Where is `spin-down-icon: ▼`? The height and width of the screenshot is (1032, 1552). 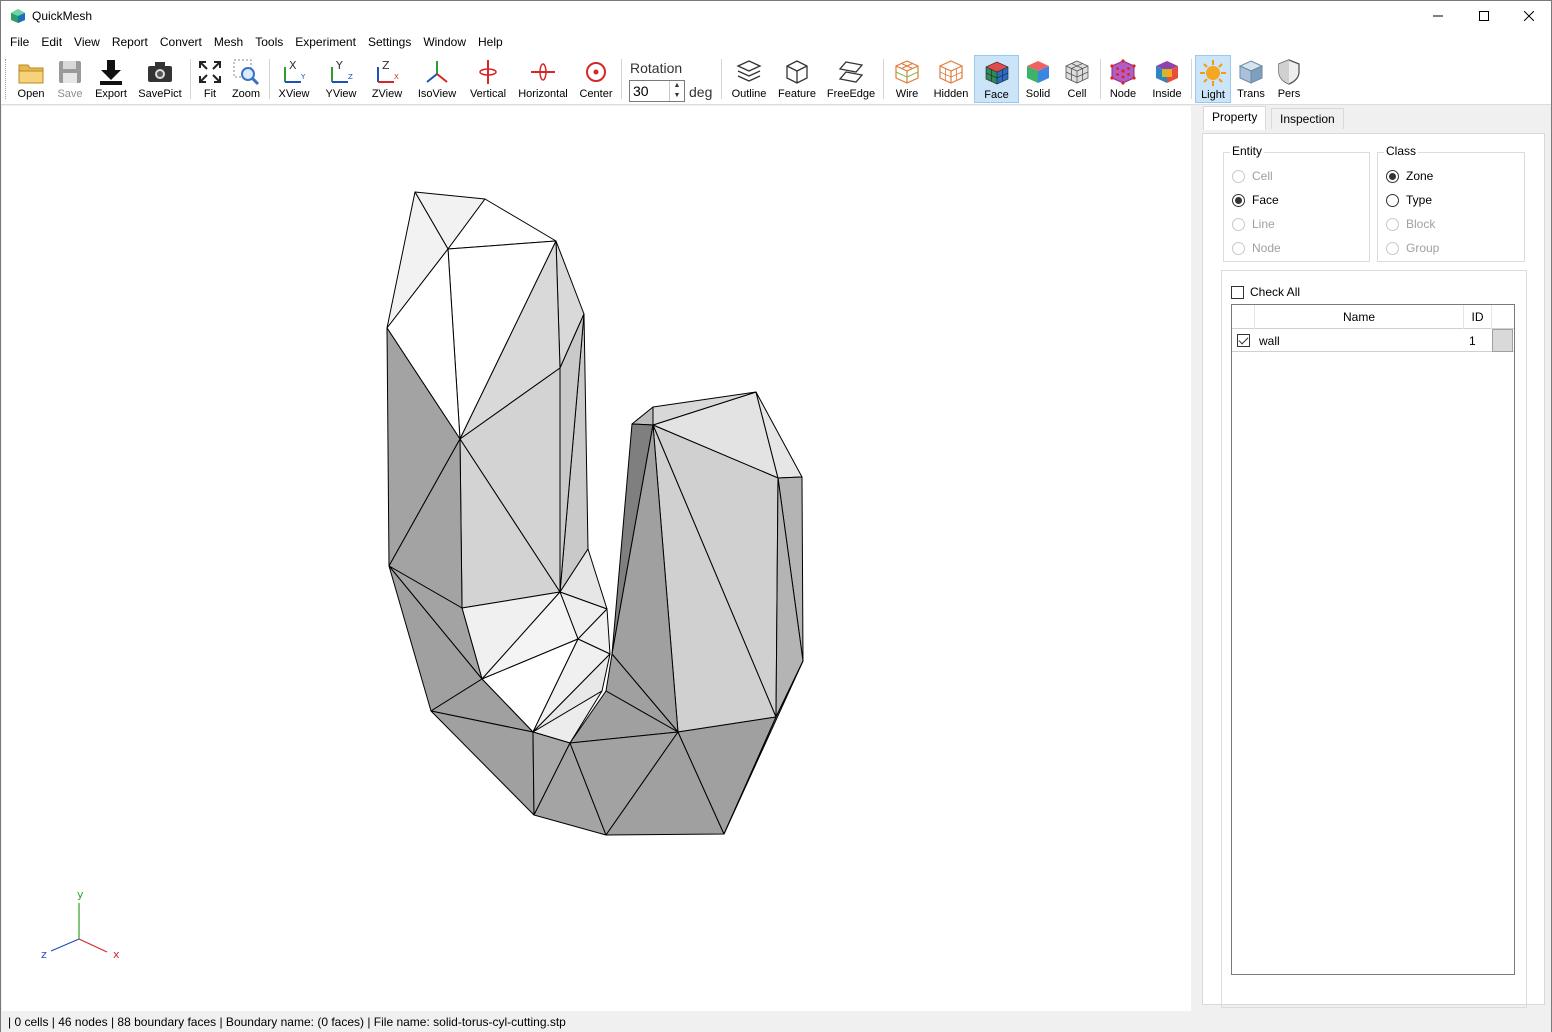
spin-down-icon: ▼ is located at coordinates (677, 96).